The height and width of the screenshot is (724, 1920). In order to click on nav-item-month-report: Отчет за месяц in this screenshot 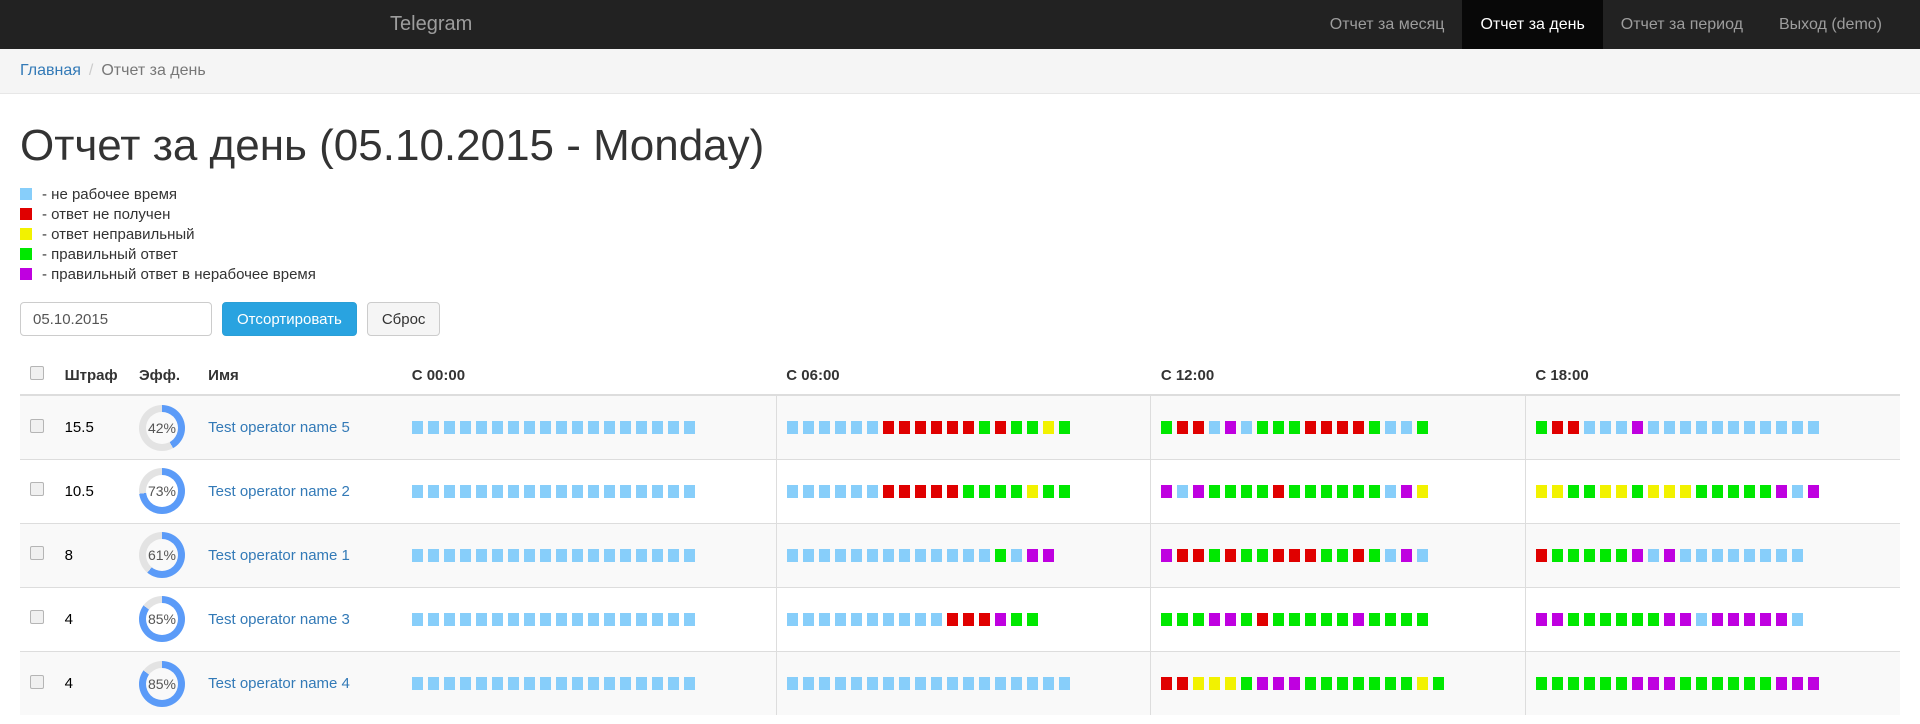, I will do `click(1387, 24)`.